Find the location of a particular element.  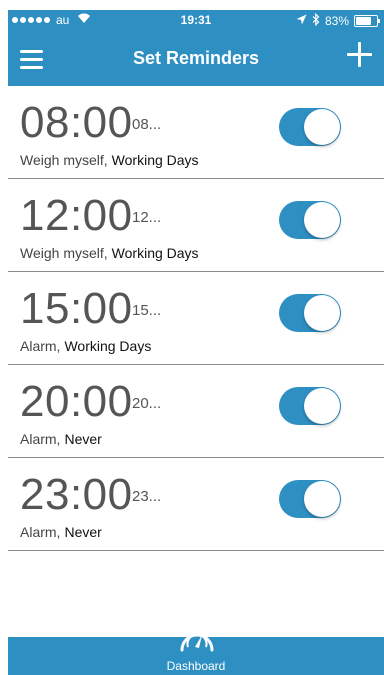

bluetooth-icon is located at coordinates (316, 20).